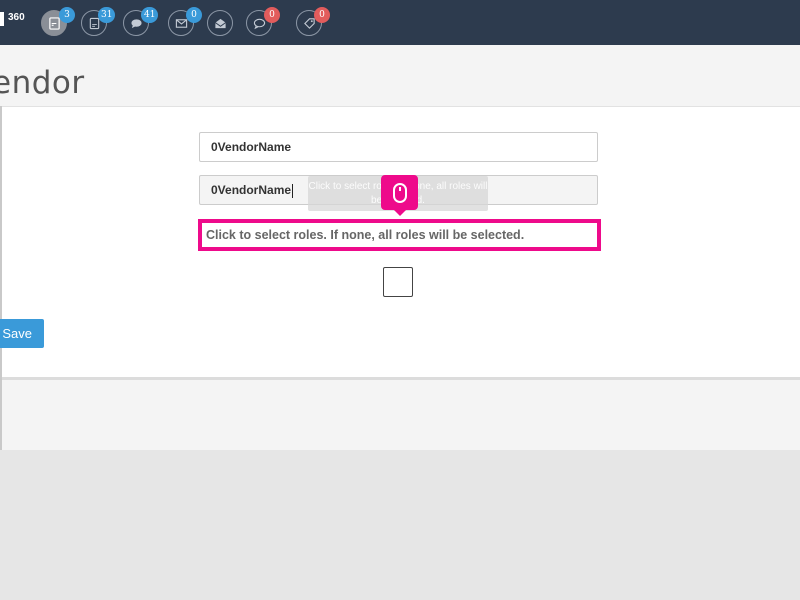 The width and height of the screenshot is (800, 600). Describe the element at coordinates (2, 19) in the screenshot. I see `logo-mark` at that location.